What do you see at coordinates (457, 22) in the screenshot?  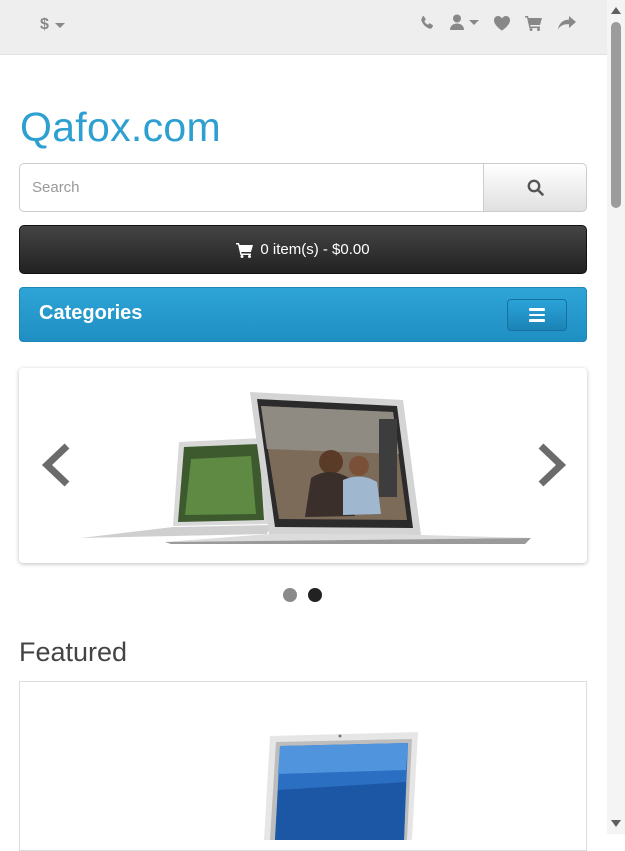 I see `user-icon` at bounding box center [457, 22].